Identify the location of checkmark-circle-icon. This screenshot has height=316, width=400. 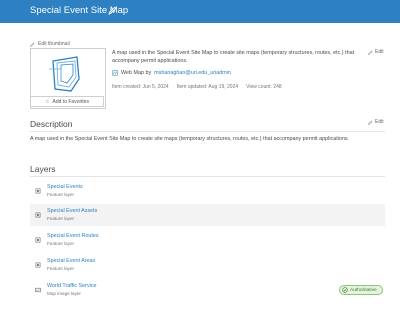
(345, 290).